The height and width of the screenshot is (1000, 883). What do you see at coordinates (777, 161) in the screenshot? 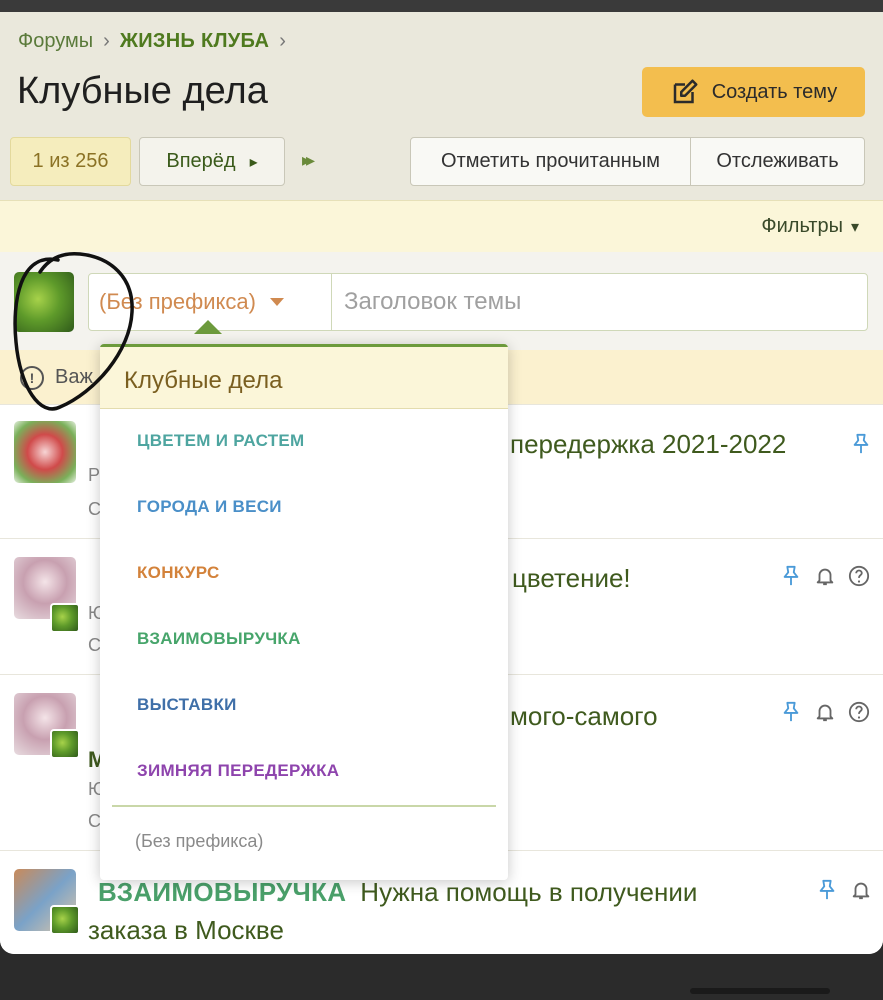
I see `watch-button: Отслеживать` at bounding box center [777, 161].